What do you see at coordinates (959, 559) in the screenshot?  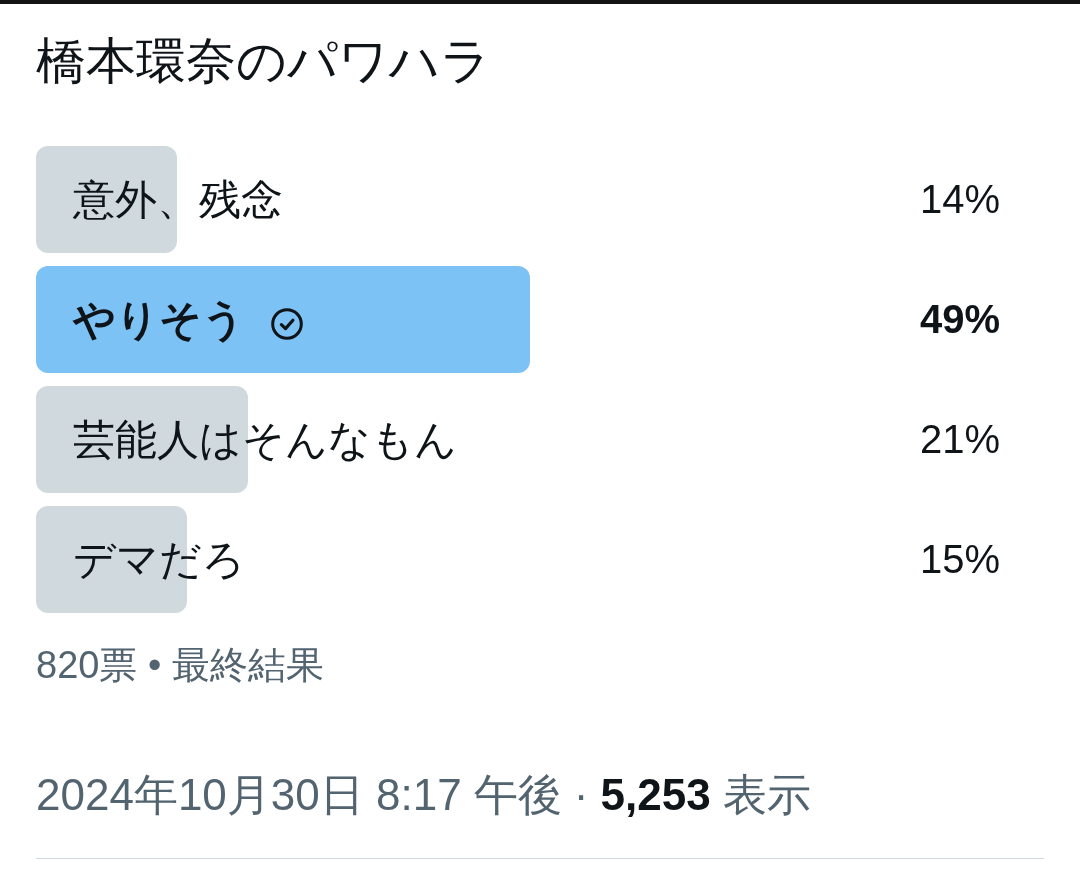 I see `option-percentage: 15%` at bounding box center [959, 559].